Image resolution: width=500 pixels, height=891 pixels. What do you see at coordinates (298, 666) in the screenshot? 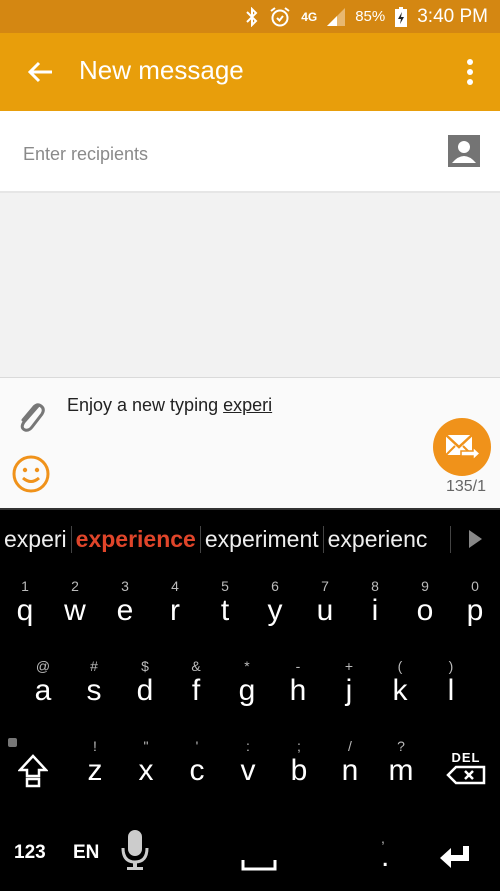
I see `key-secondary-label: -` at bounding box center [298, 666].